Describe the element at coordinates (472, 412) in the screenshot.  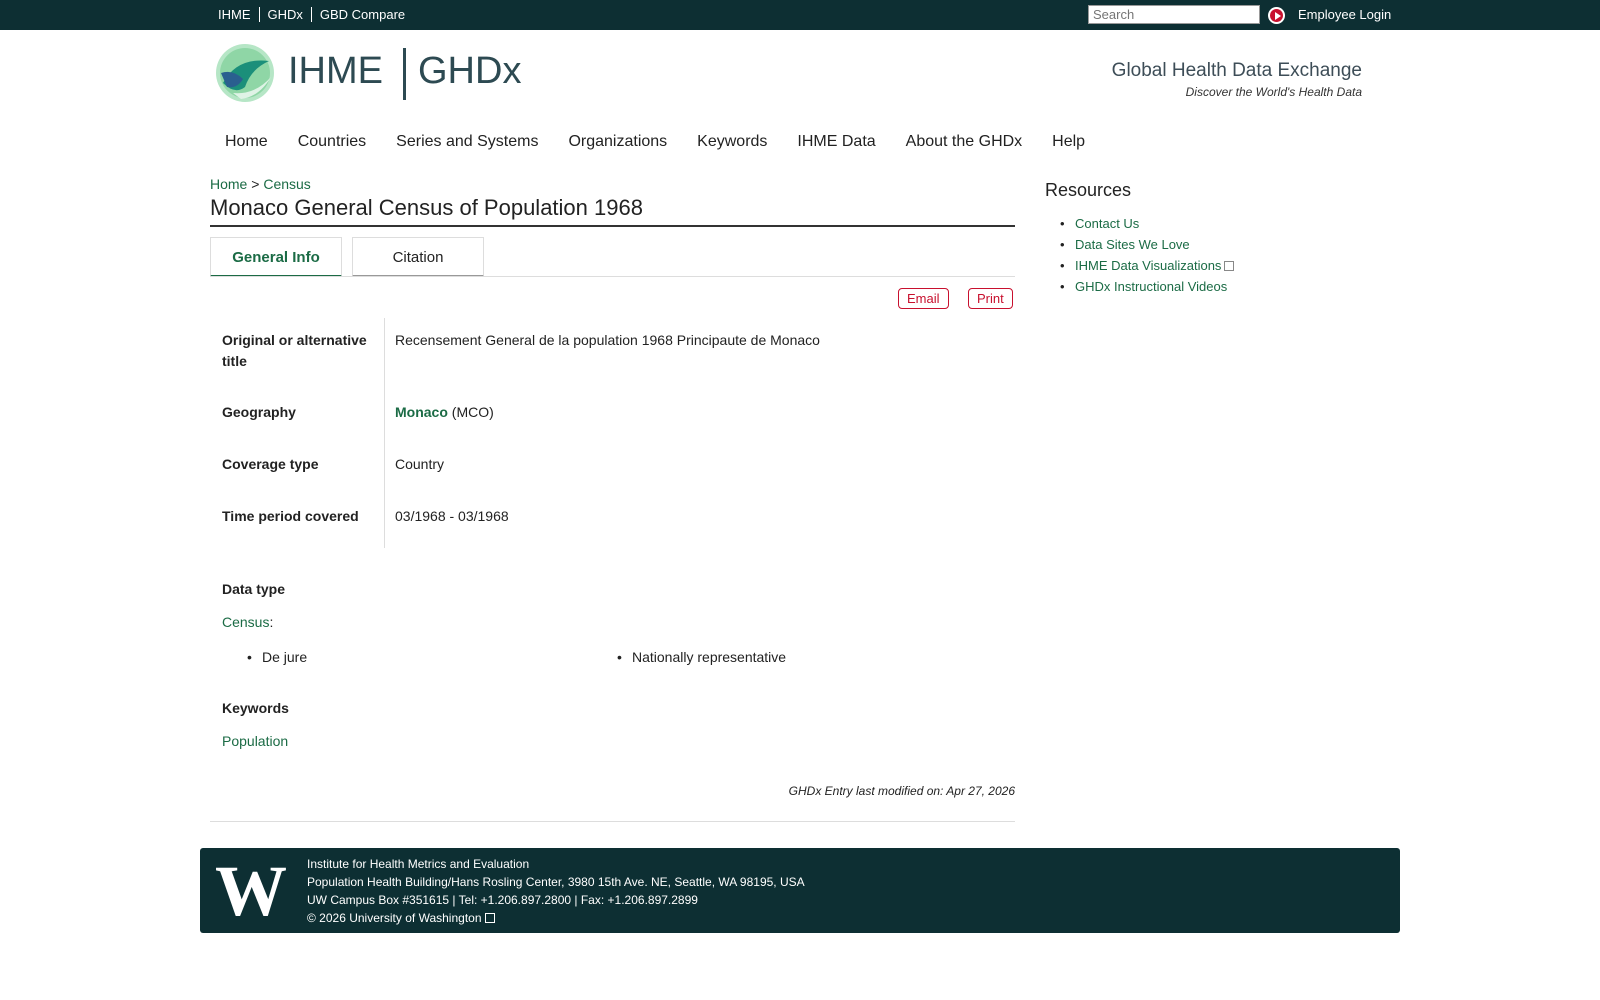
I see `geography-code: (MCO)` at that location.